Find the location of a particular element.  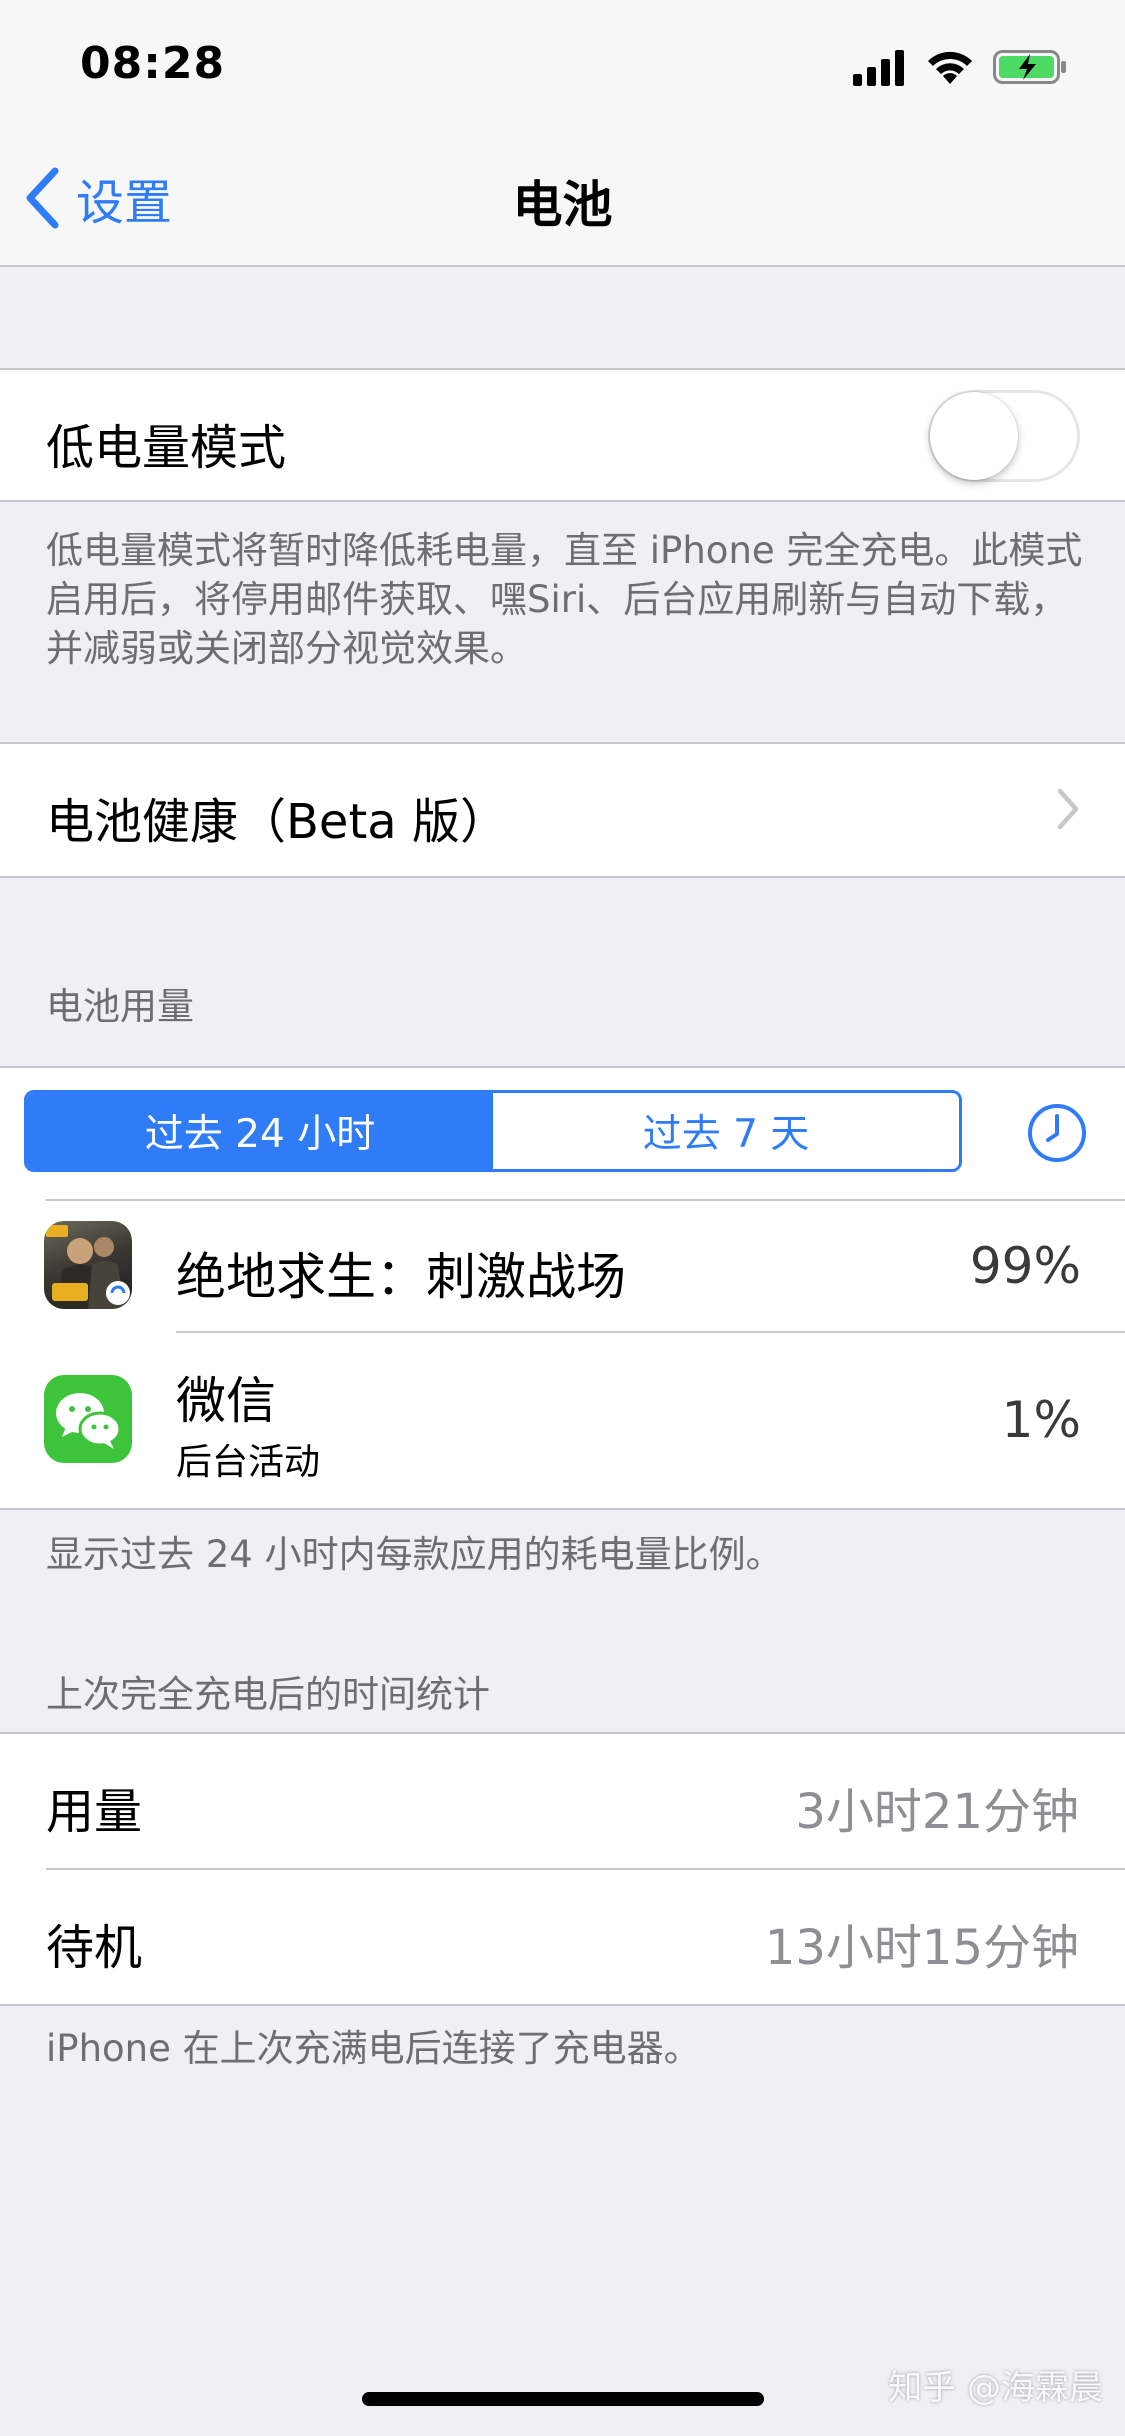

since-charge-group: 用量 3小时21分钟 待机 13小时15分钟 is located at coordinates (562, 1869).